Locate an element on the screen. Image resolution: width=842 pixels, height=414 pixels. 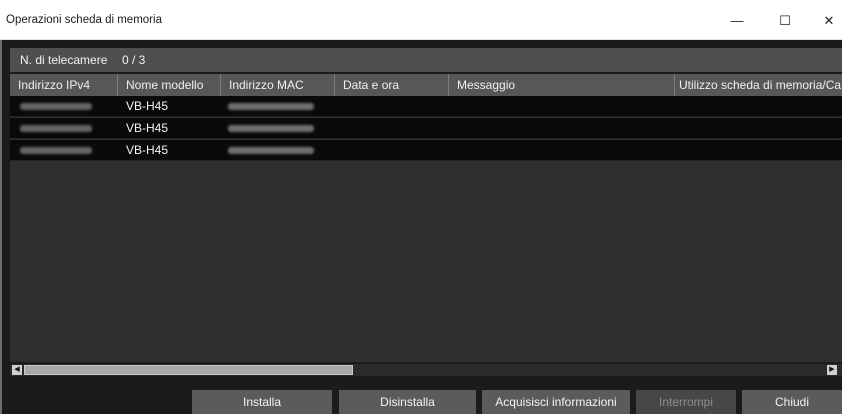
title-bar: Operazioni scheda di memoria — ☐ ✕ is located at coordinates (421, 20).